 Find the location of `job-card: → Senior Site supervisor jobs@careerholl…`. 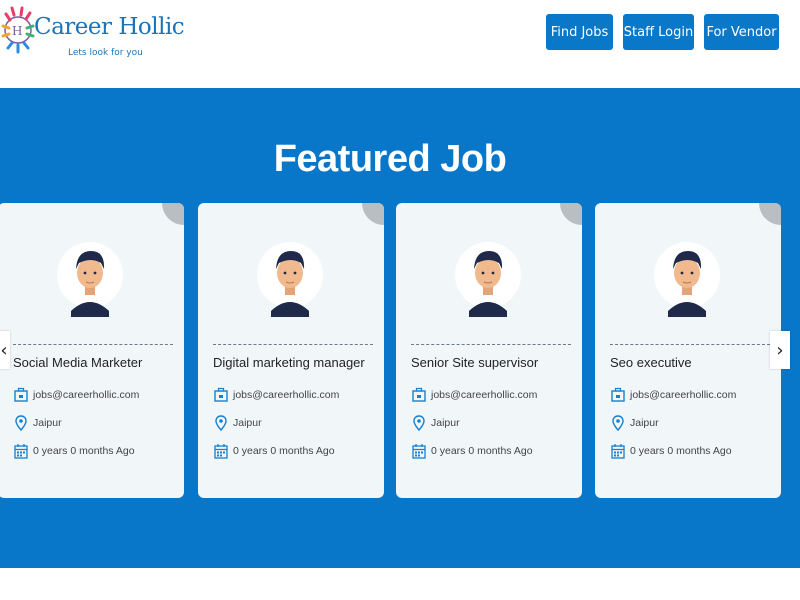

job-card: → Senior Site supervisor jobs@careerholl… is located at coordinates (489, 350).